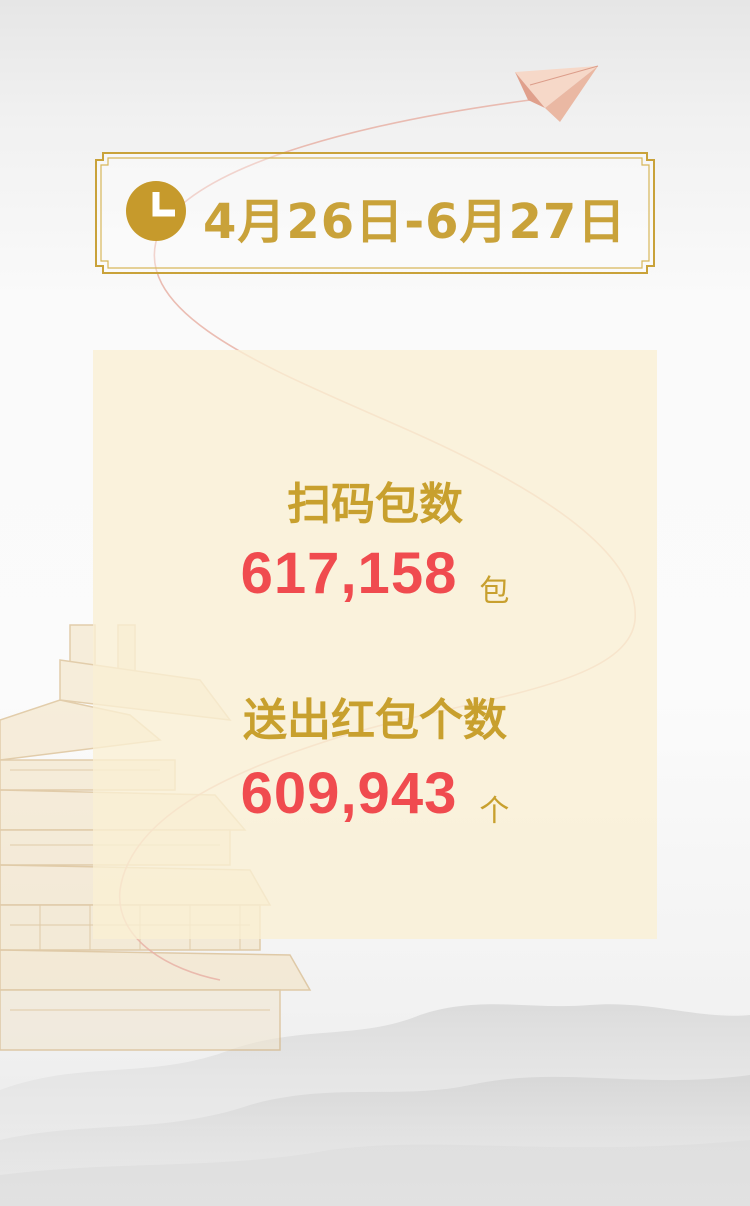 This screenshot has height=1206, width=750. Describe the element at coordinates (375, 504) in the screenshot. I see `scan-count-label: 扫码包数` at that location.